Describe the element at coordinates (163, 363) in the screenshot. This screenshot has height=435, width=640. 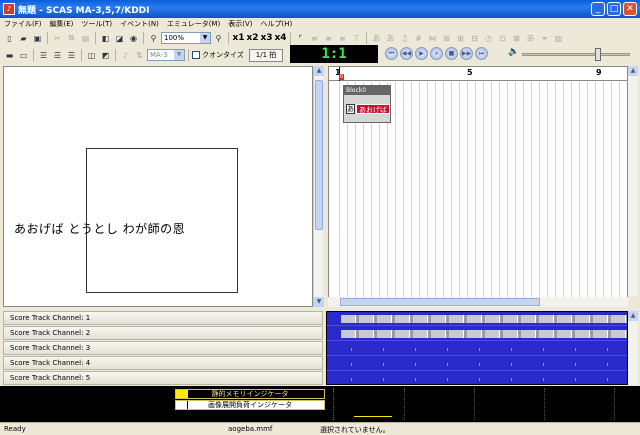
I see `track-row: Score Track Channel: 4` at that location.